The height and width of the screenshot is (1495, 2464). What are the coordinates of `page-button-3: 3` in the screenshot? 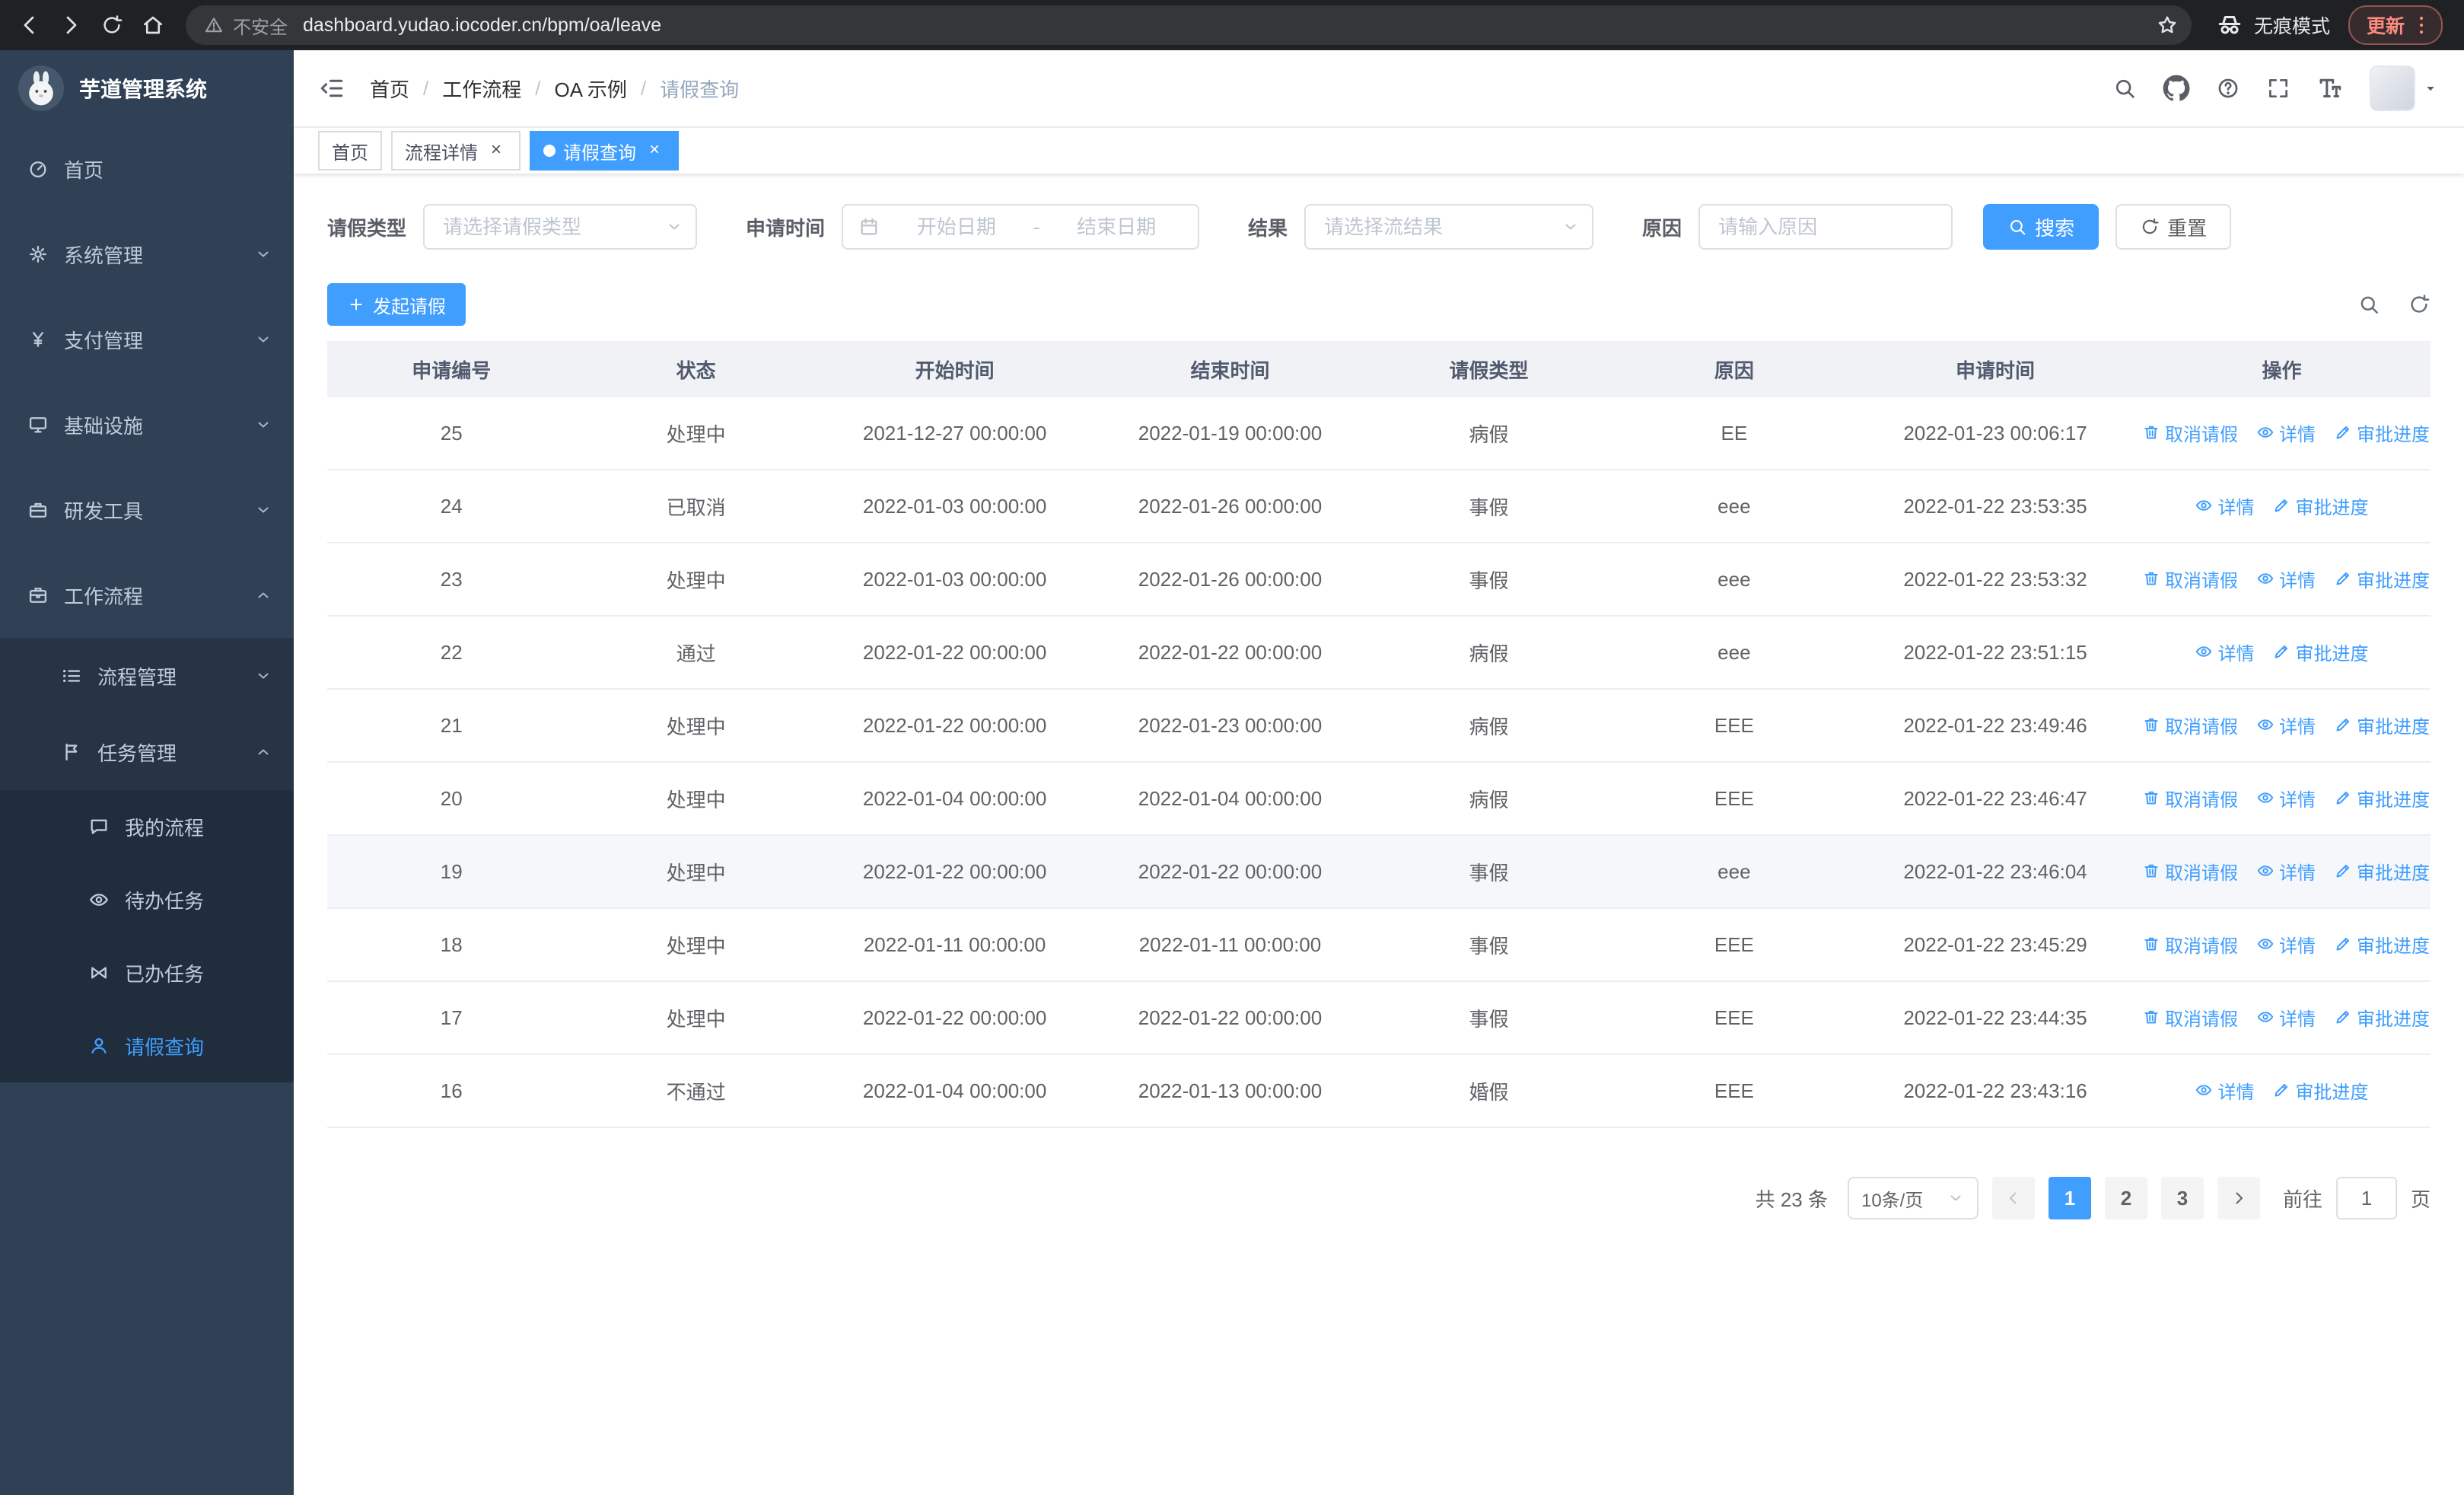 It's located at (2182, 1198).